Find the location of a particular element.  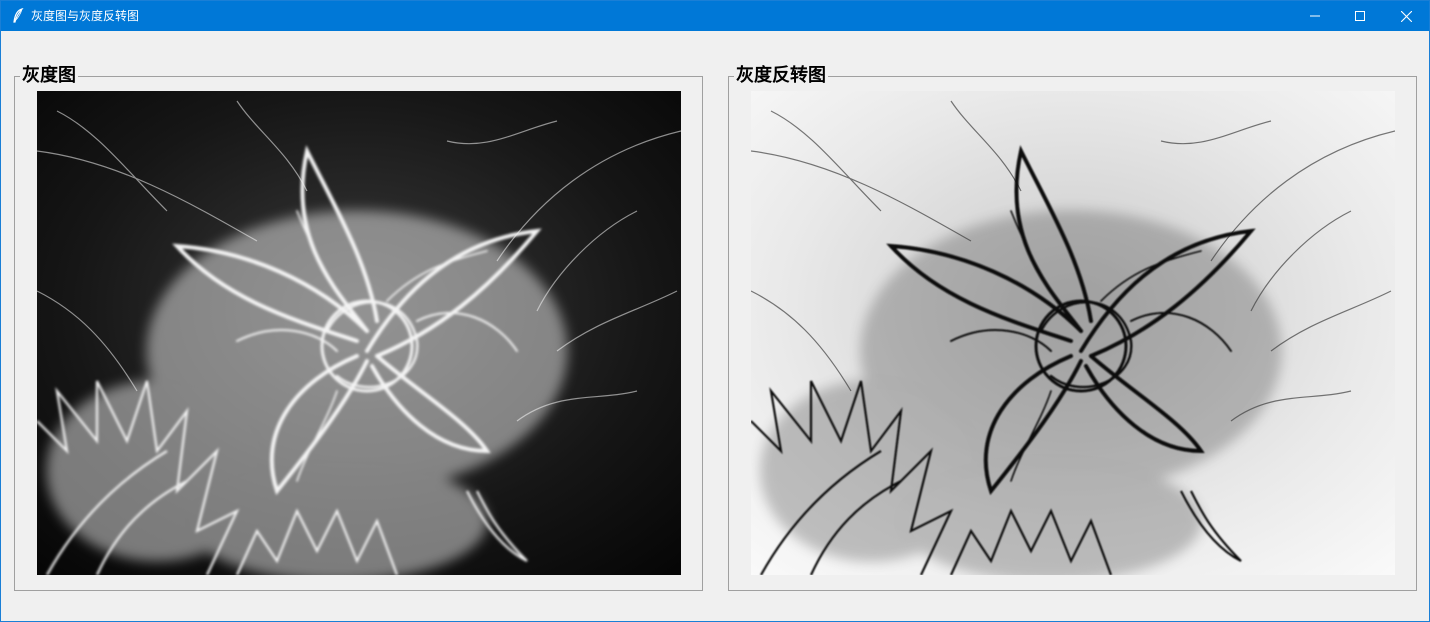

window-title: 灰度图与灰度反转图 is located at coordinates (85, 16).